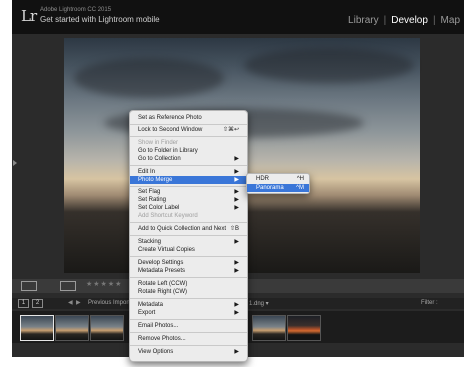 The height and width of the screenshot is (367, 474). Describe the element at coordinates (450, 20) in the screenshot. I see `module-map: Map` at that location.